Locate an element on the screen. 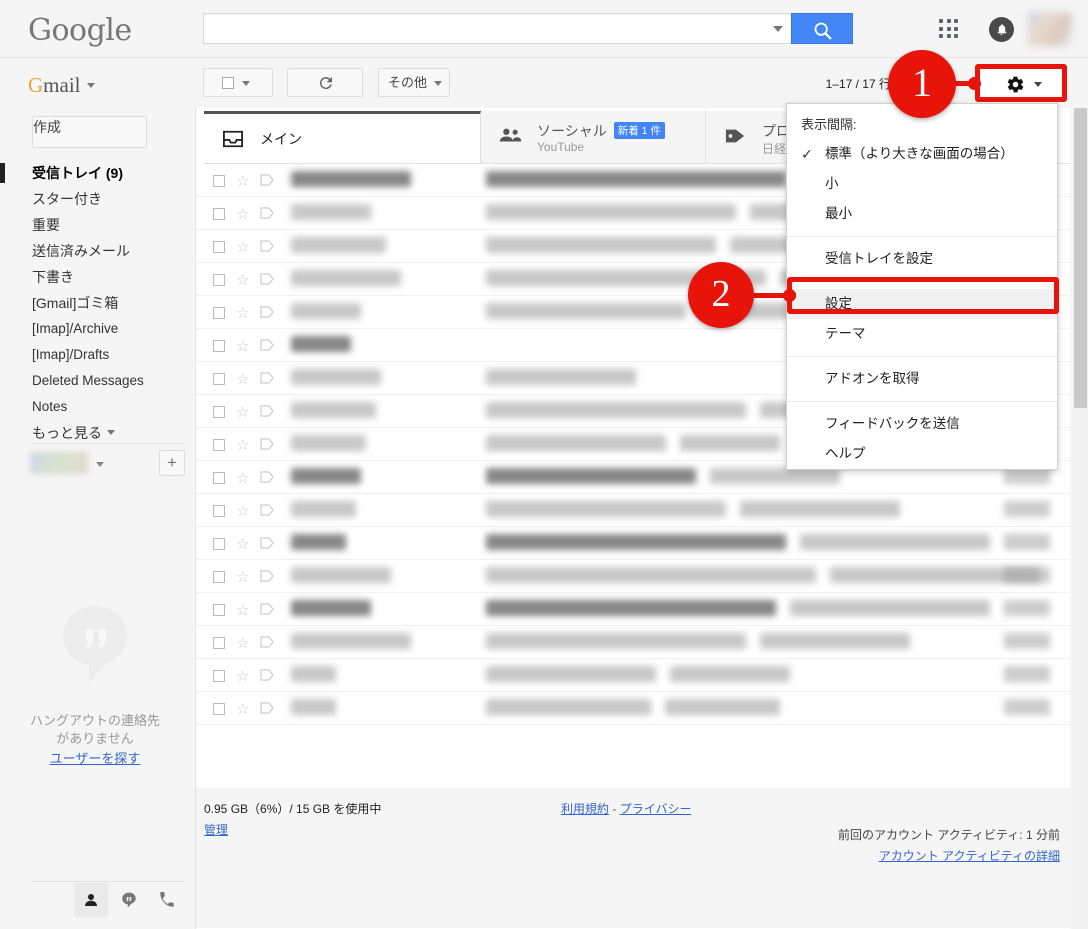  search-button is located at coordinates (822, 28).